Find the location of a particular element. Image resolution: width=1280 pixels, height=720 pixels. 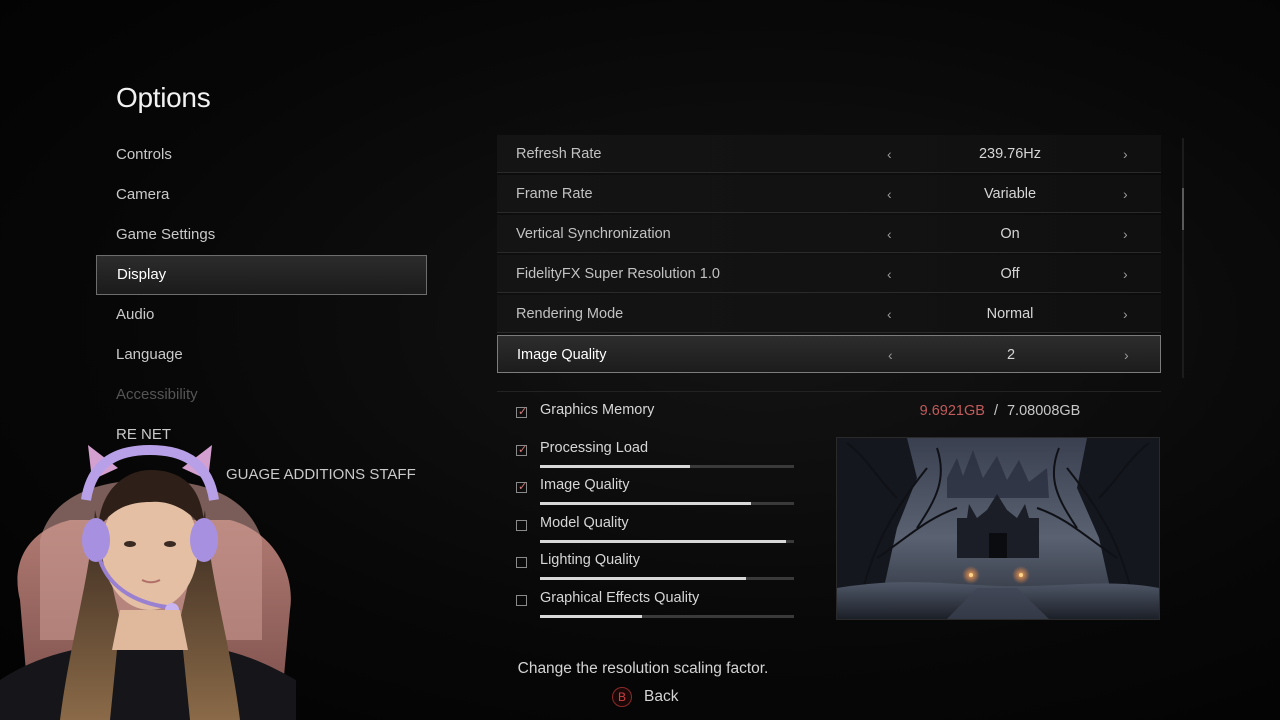

image-quality-preview is located at coordinates (998, 528).